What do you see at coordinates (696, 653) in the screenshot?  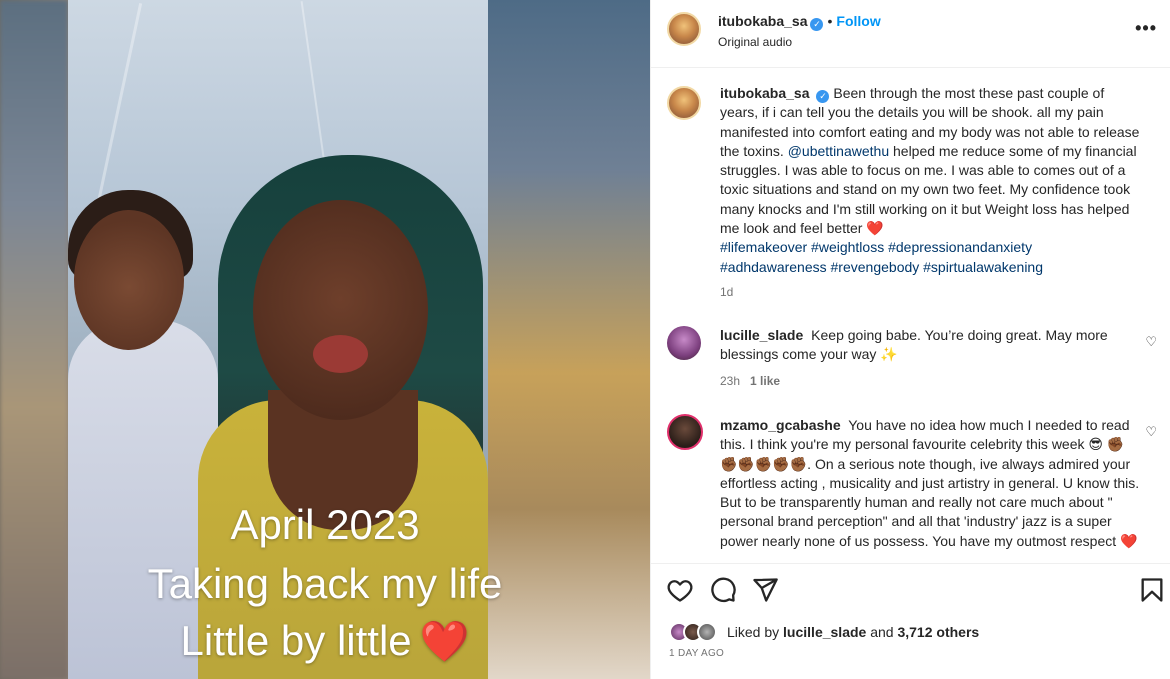 I see `post-date: 1 DAY AGO` at bounding box center [696, 653].